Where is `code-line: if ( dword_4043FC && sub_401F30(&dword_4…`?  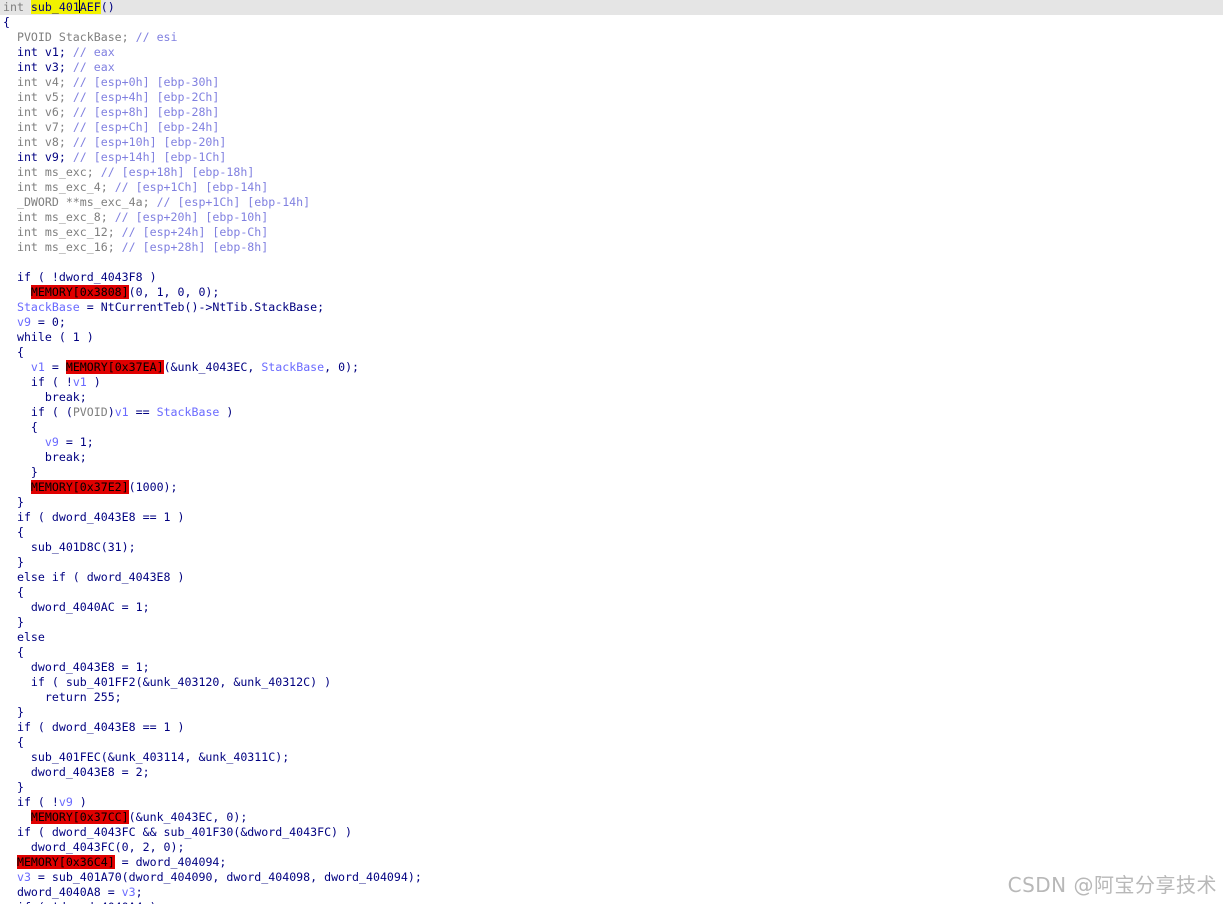 code-line: if ( dword_4043FC && sub_401F30(&dword_4… is located at coordinates (611, 832).